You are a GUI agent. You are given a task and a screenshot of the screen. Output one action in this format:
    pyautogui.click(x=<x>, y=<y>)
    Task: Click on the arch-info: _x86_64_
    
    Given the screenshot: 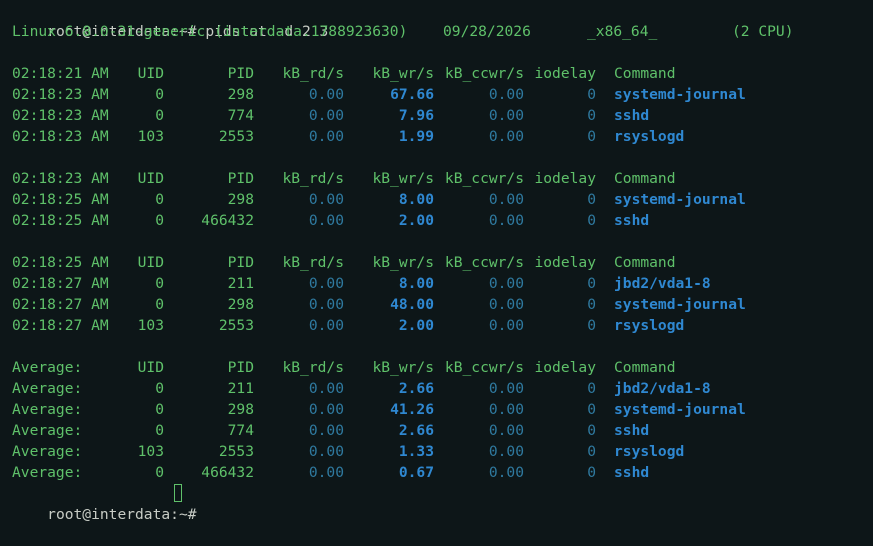 What is the action you would take?
    pyautogui.click(x=622, y=31)
    